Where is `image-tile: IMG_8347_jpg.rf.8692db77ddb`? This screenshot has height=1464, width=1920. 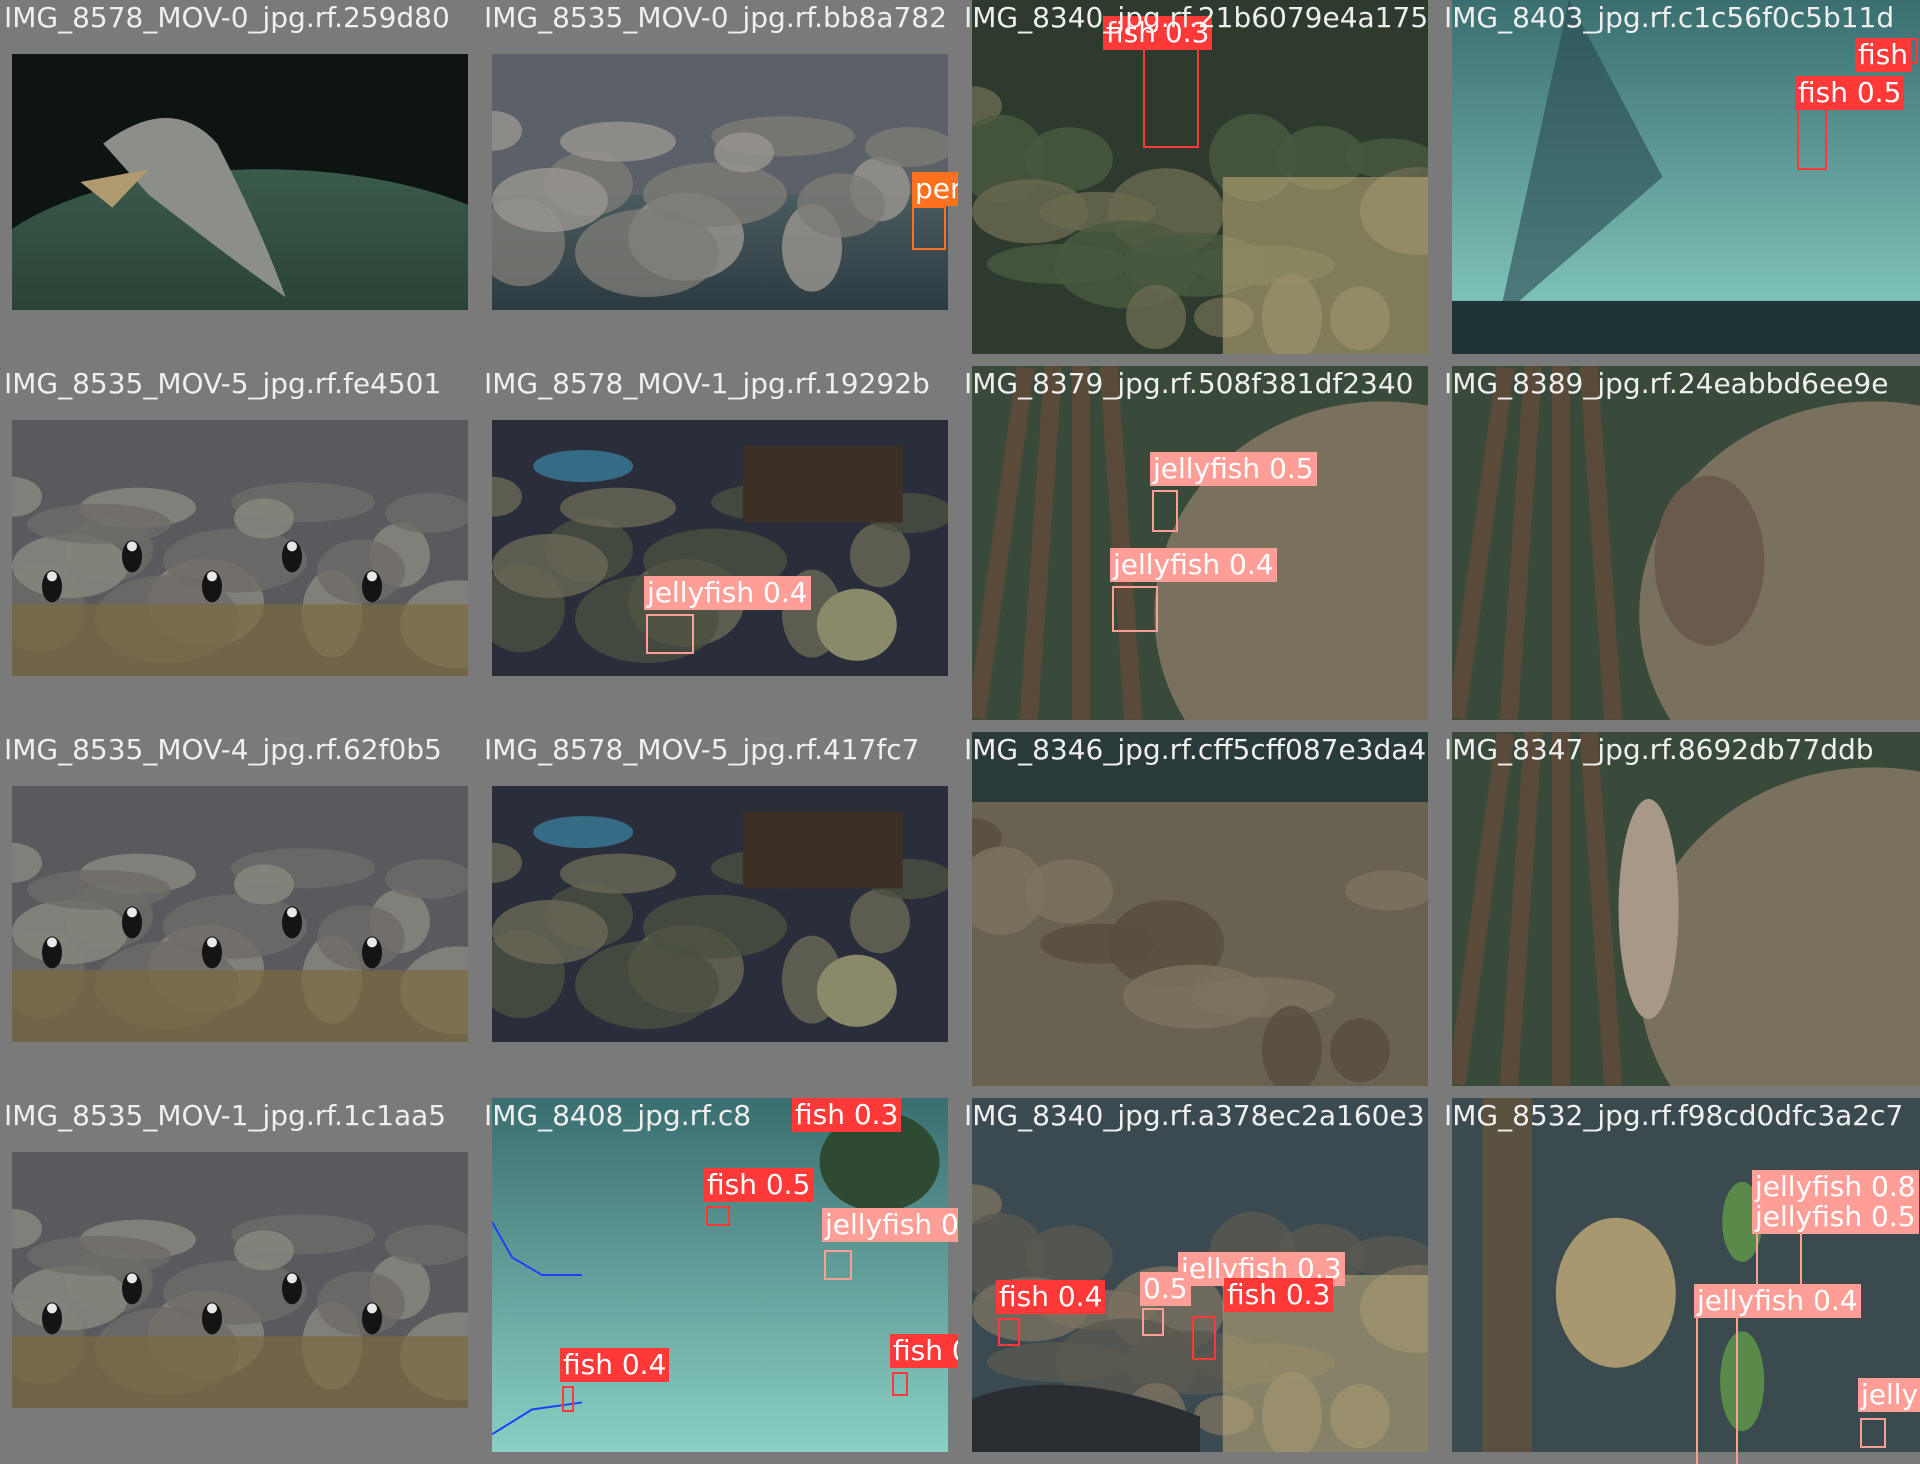
image-tile: IMG_8347_jpg.rf.8692db77ddb is located at coordinates (1680, 914).